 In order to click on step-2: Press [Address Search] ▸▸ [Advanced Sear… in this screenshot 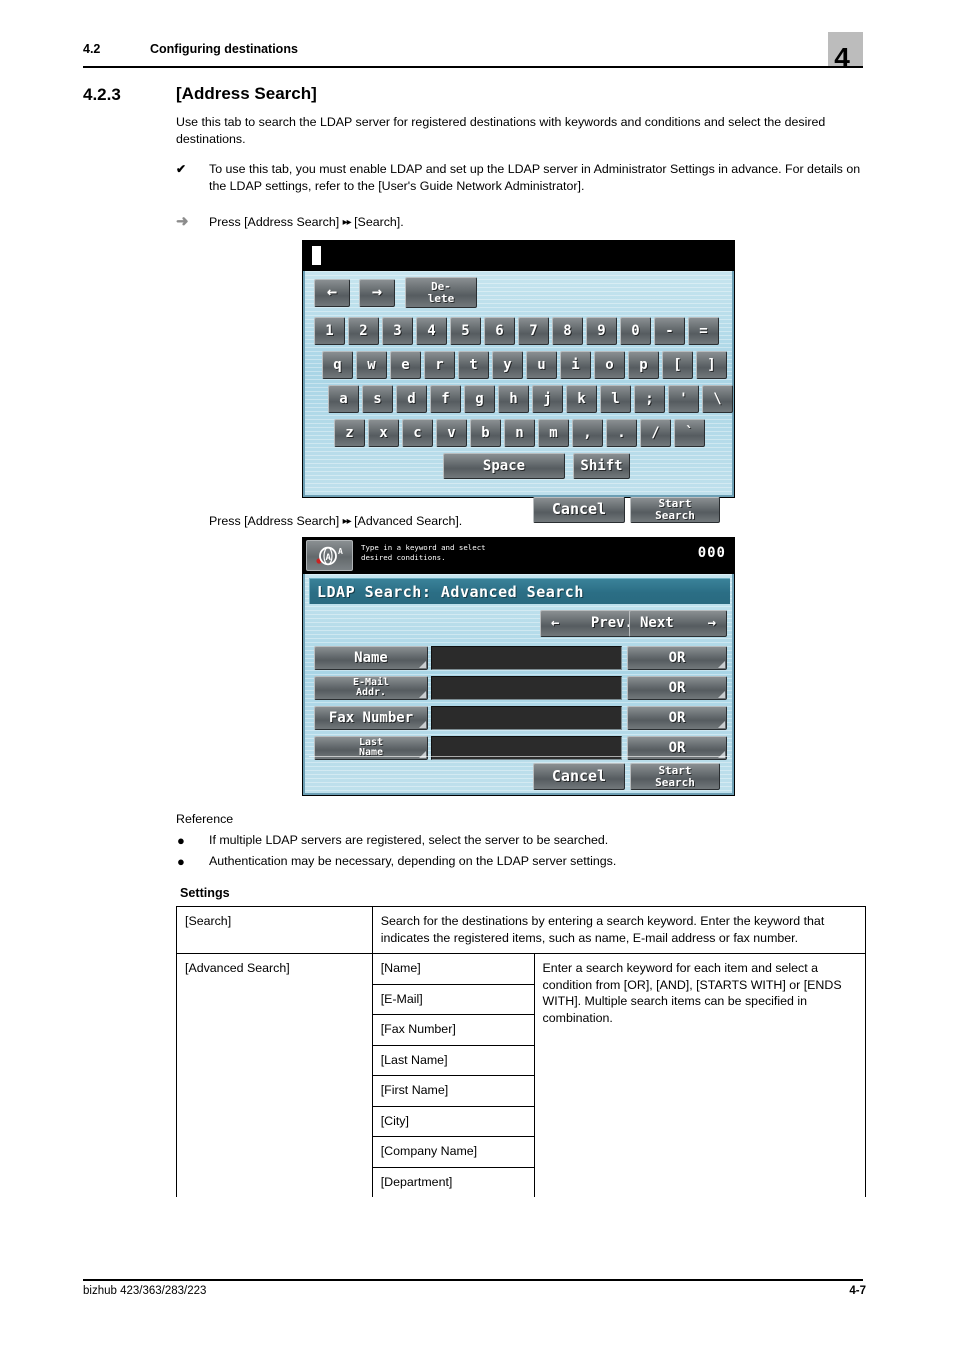, I will do `click(539, 521)`.